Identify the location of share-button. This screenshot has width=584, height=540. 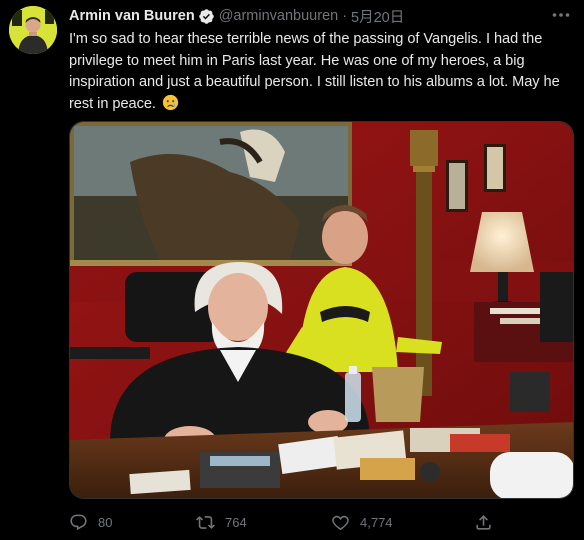
(488, 522).